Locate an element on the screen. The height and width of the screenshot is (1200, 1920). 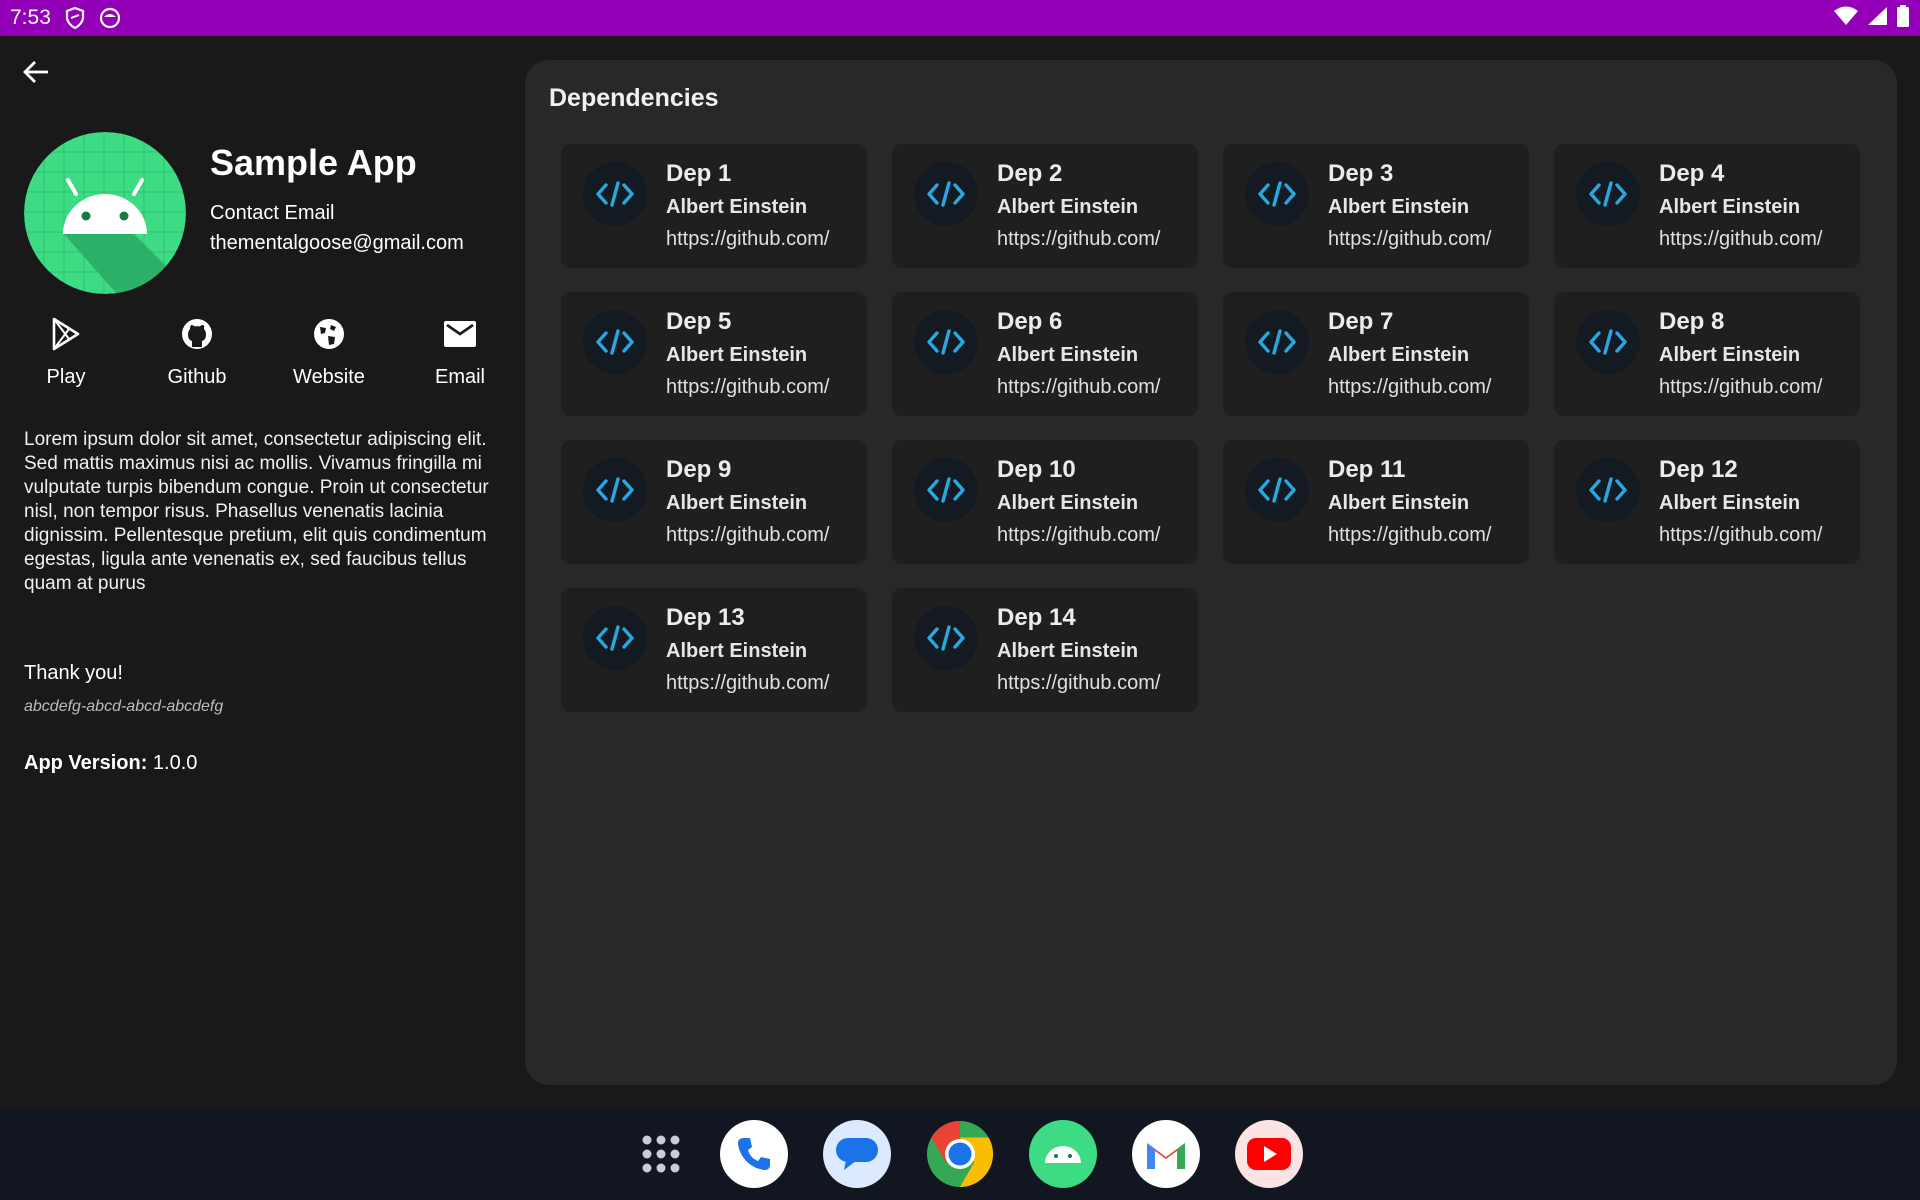
email-icon is located at coordinates (460, 334).